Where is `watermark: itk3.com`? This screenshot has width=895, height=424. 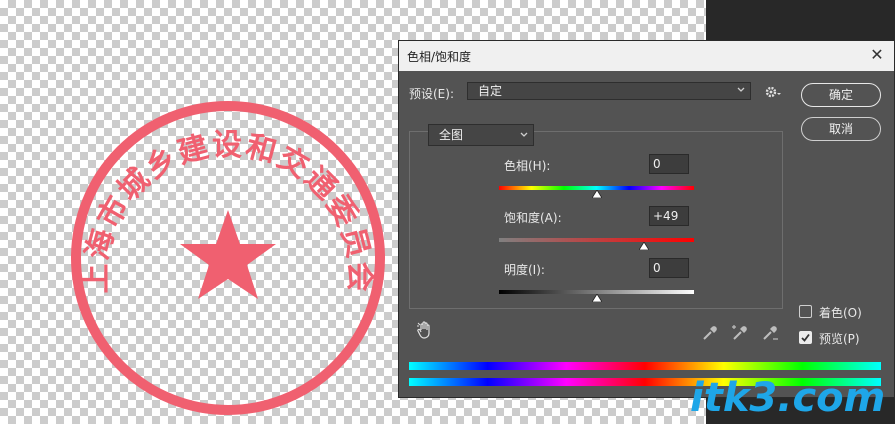 watermark: itk3.com is located at coordinates (790, 398).